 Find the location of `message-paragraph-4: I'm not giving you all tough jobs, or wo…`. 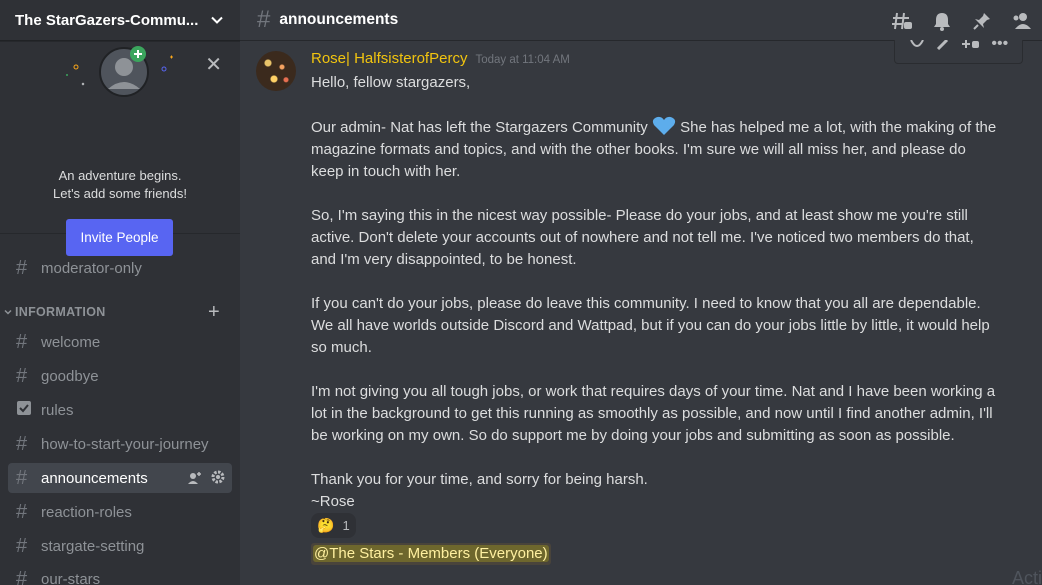

message-paragraph-4: I'm not giving you all tough jobs, or wo… is located at coordinates (653, 413).